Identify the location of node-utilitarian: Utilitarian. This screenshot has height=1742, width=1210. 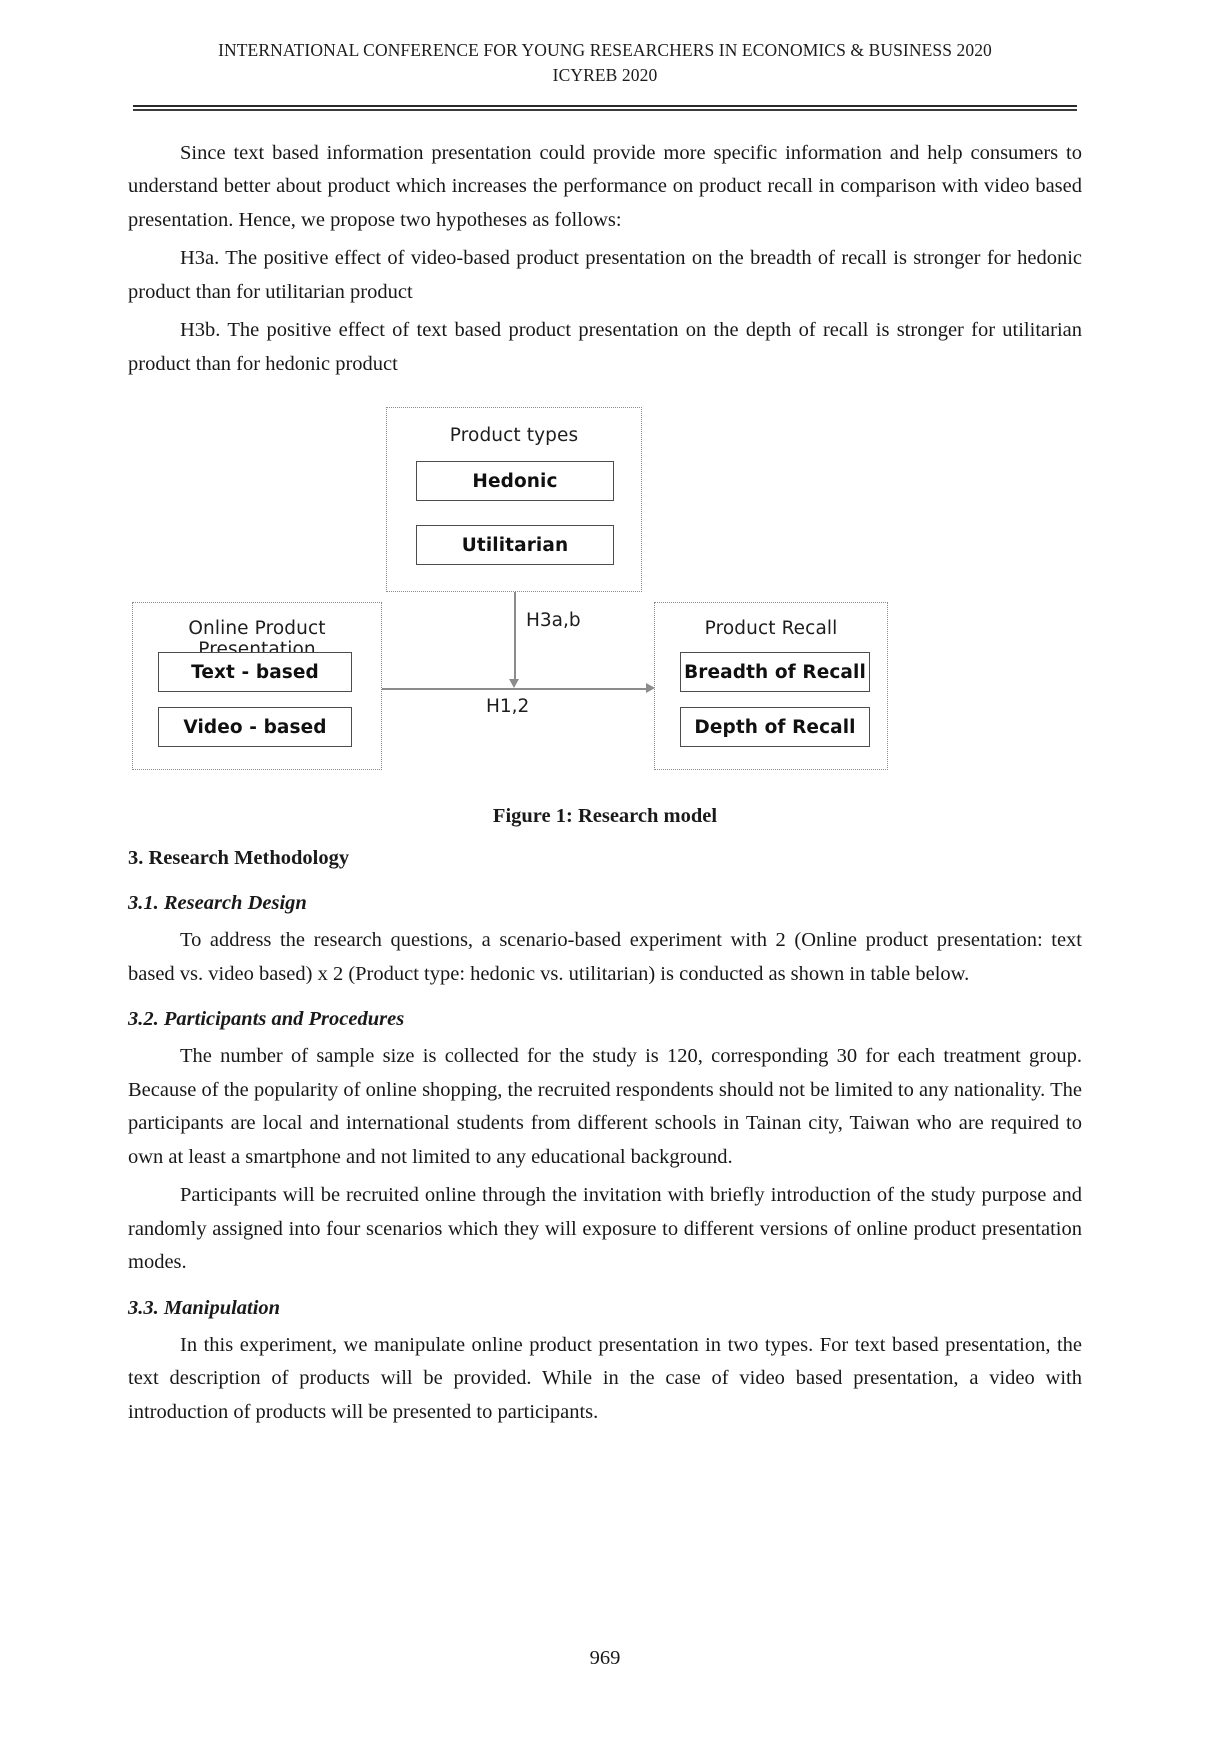
(515, 545).